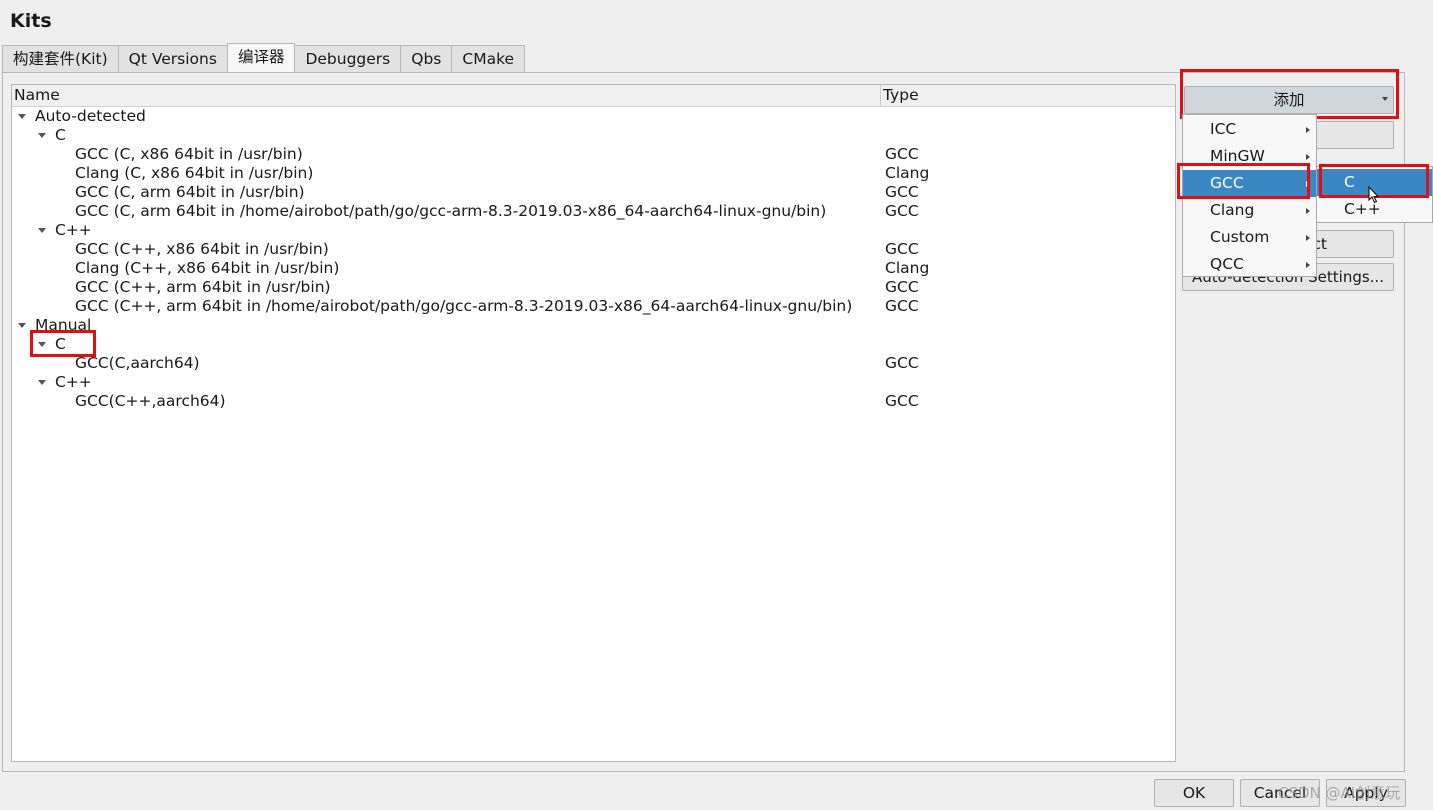 Image resolution: width=1433 pixels, height=810 pixels. Describe the element at coordinates (1249, 237) in the screenshot. I see `menu-item-custom: Custom` at that location.